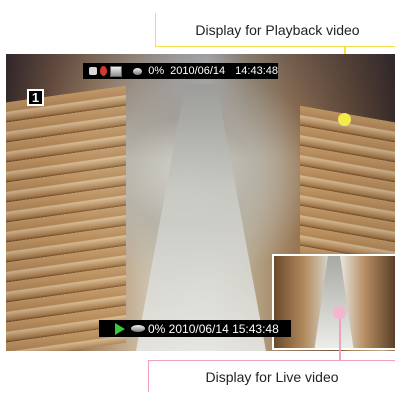  I want to click on playback-callout-label: Display for Playback video, so click(275, 30).